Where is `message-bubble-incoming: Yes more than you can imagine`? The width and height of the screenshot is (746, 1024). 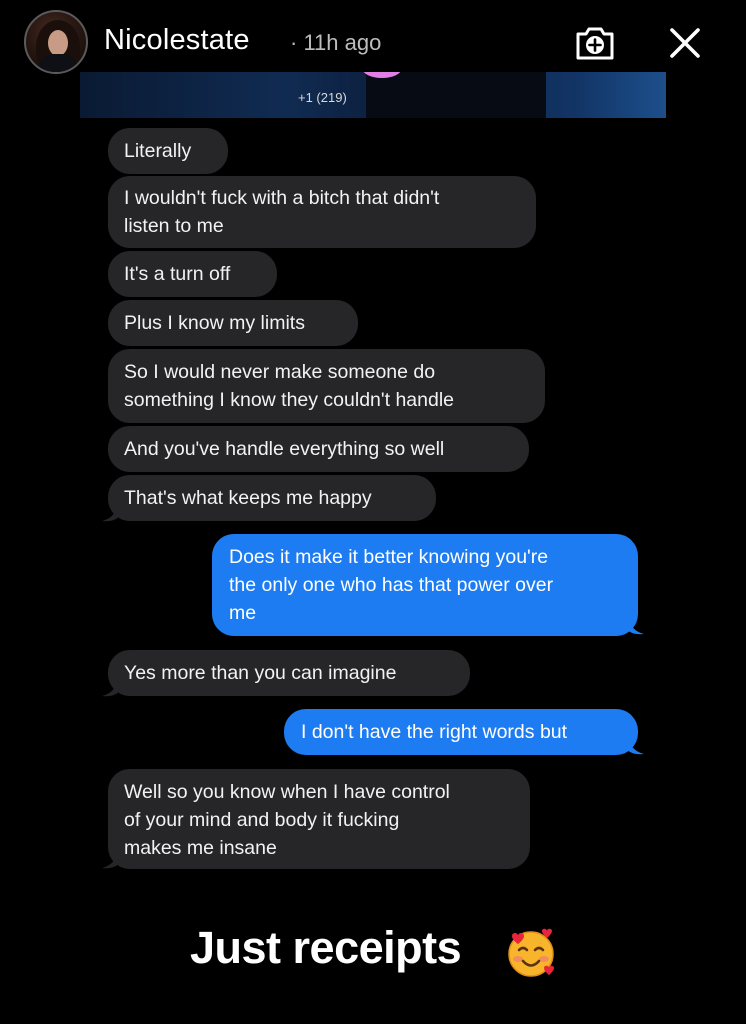 message-bubble-incoming: Yes more than you can imagine is located at coordinates (289, 673).